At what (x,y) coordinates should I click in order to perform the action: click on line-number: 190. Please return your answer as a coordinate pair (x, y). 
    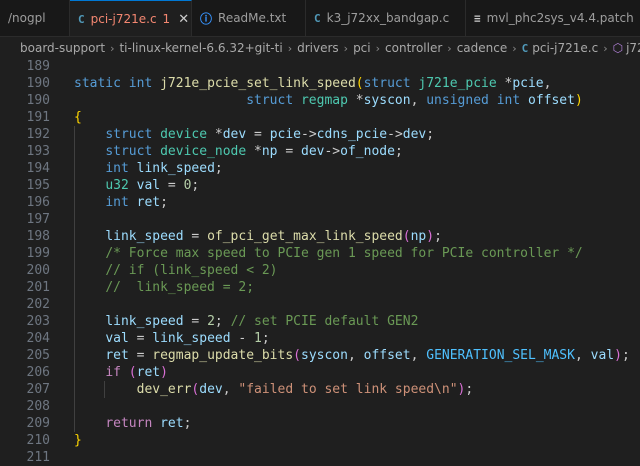
    Looking at the image, I should click on (38, 100).